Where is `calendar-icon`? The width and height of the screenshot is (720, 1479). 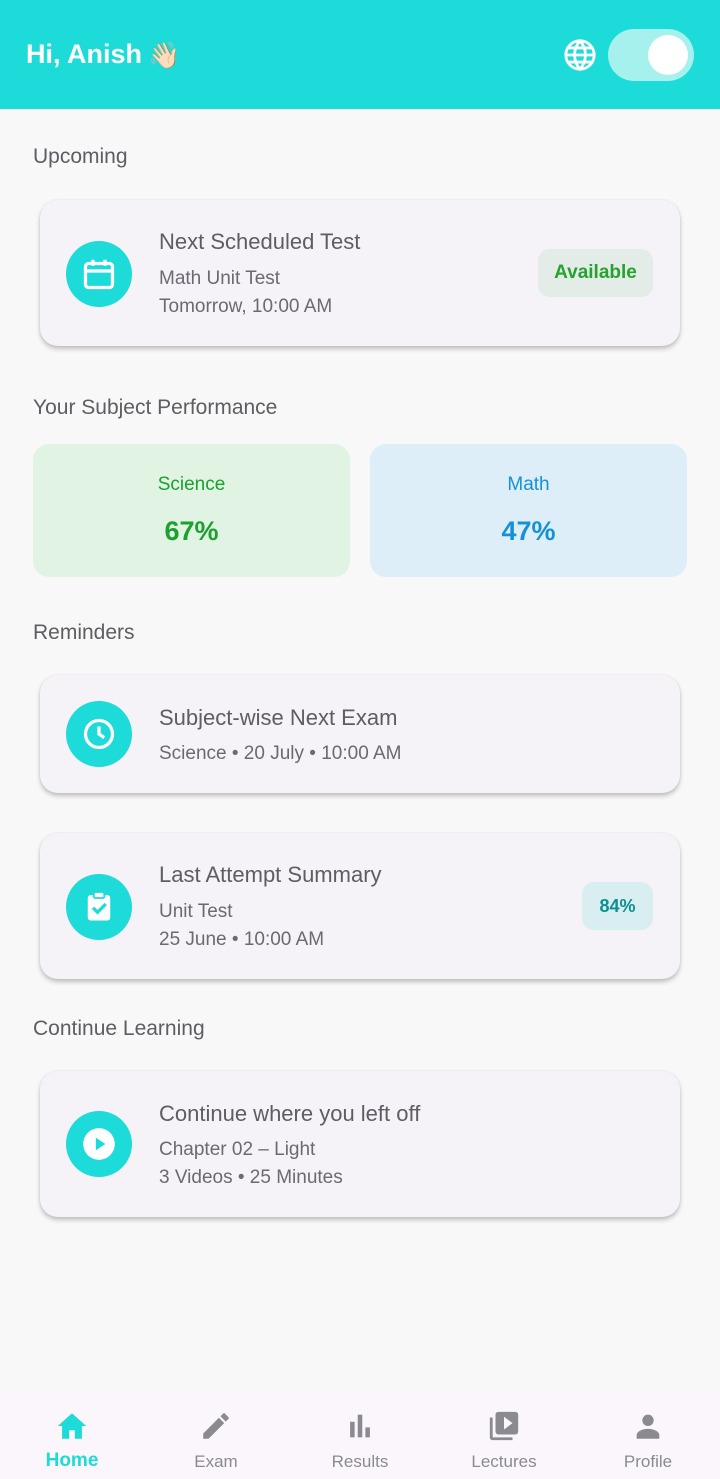
calendar-icon is located at coordinates (99, 274).